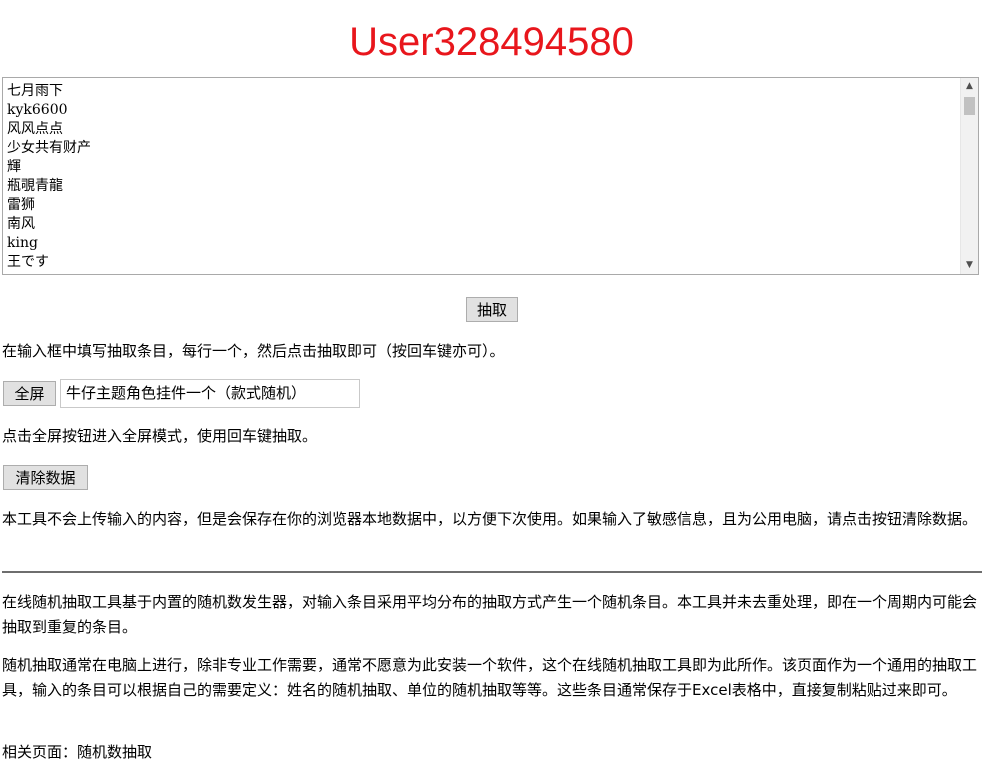 Image resolution: width=991 pixels, height=771 pixels. Describe the element at coordinates (491, 42) in the screenshot. I see `draw-result: User328494580` at that location.